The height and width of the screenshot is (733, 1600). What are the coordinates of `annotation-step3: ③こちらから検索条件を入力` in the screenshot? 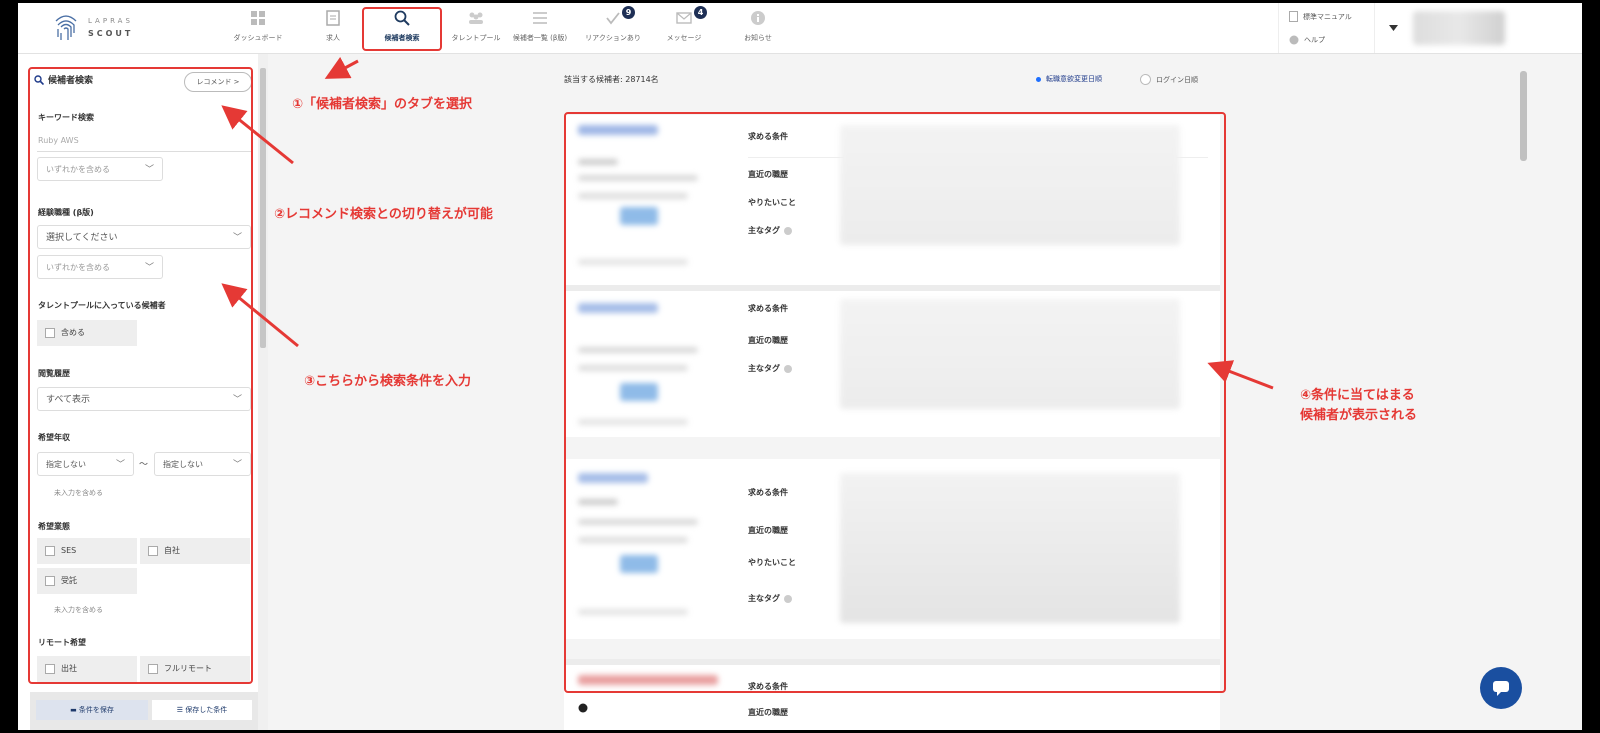 It's located at (388, 381).